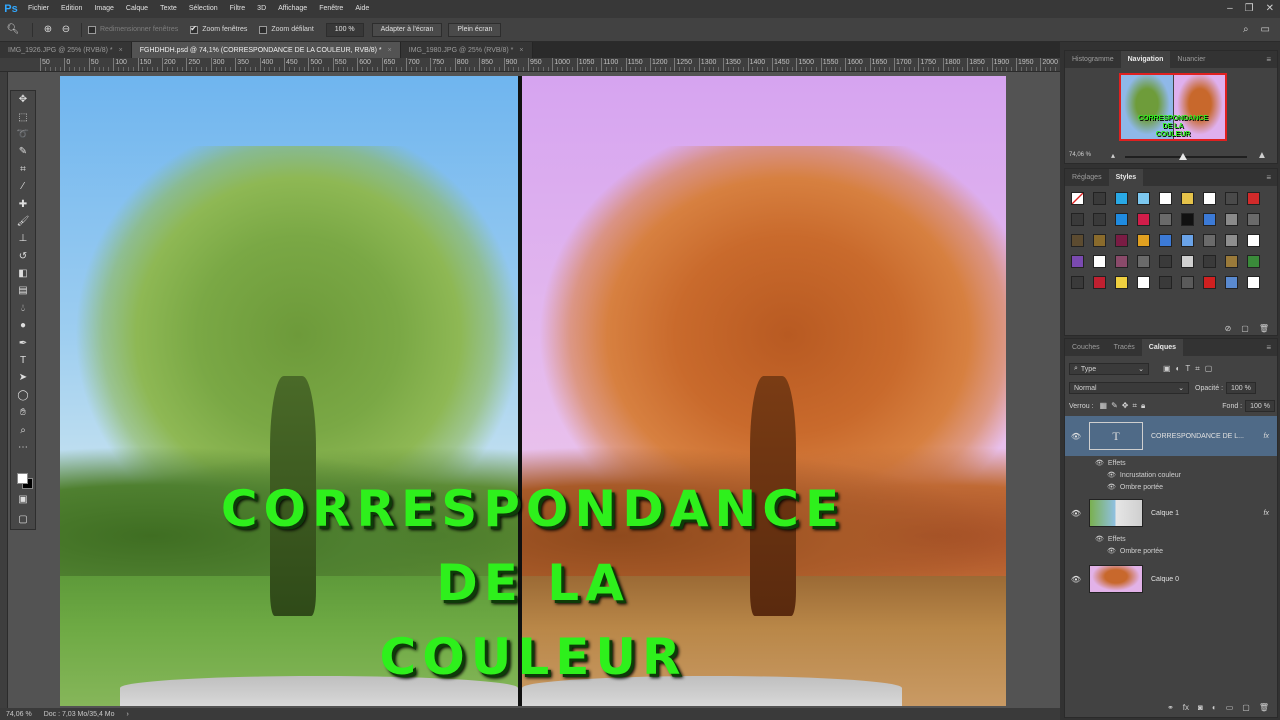 Image resolution: width=1280 pixels, height=720 pixels. What do you see at coordinates (1200, 709) in the screenshot?
I see `add-mask-icon: ◙` at bounding box center [1200, 709].